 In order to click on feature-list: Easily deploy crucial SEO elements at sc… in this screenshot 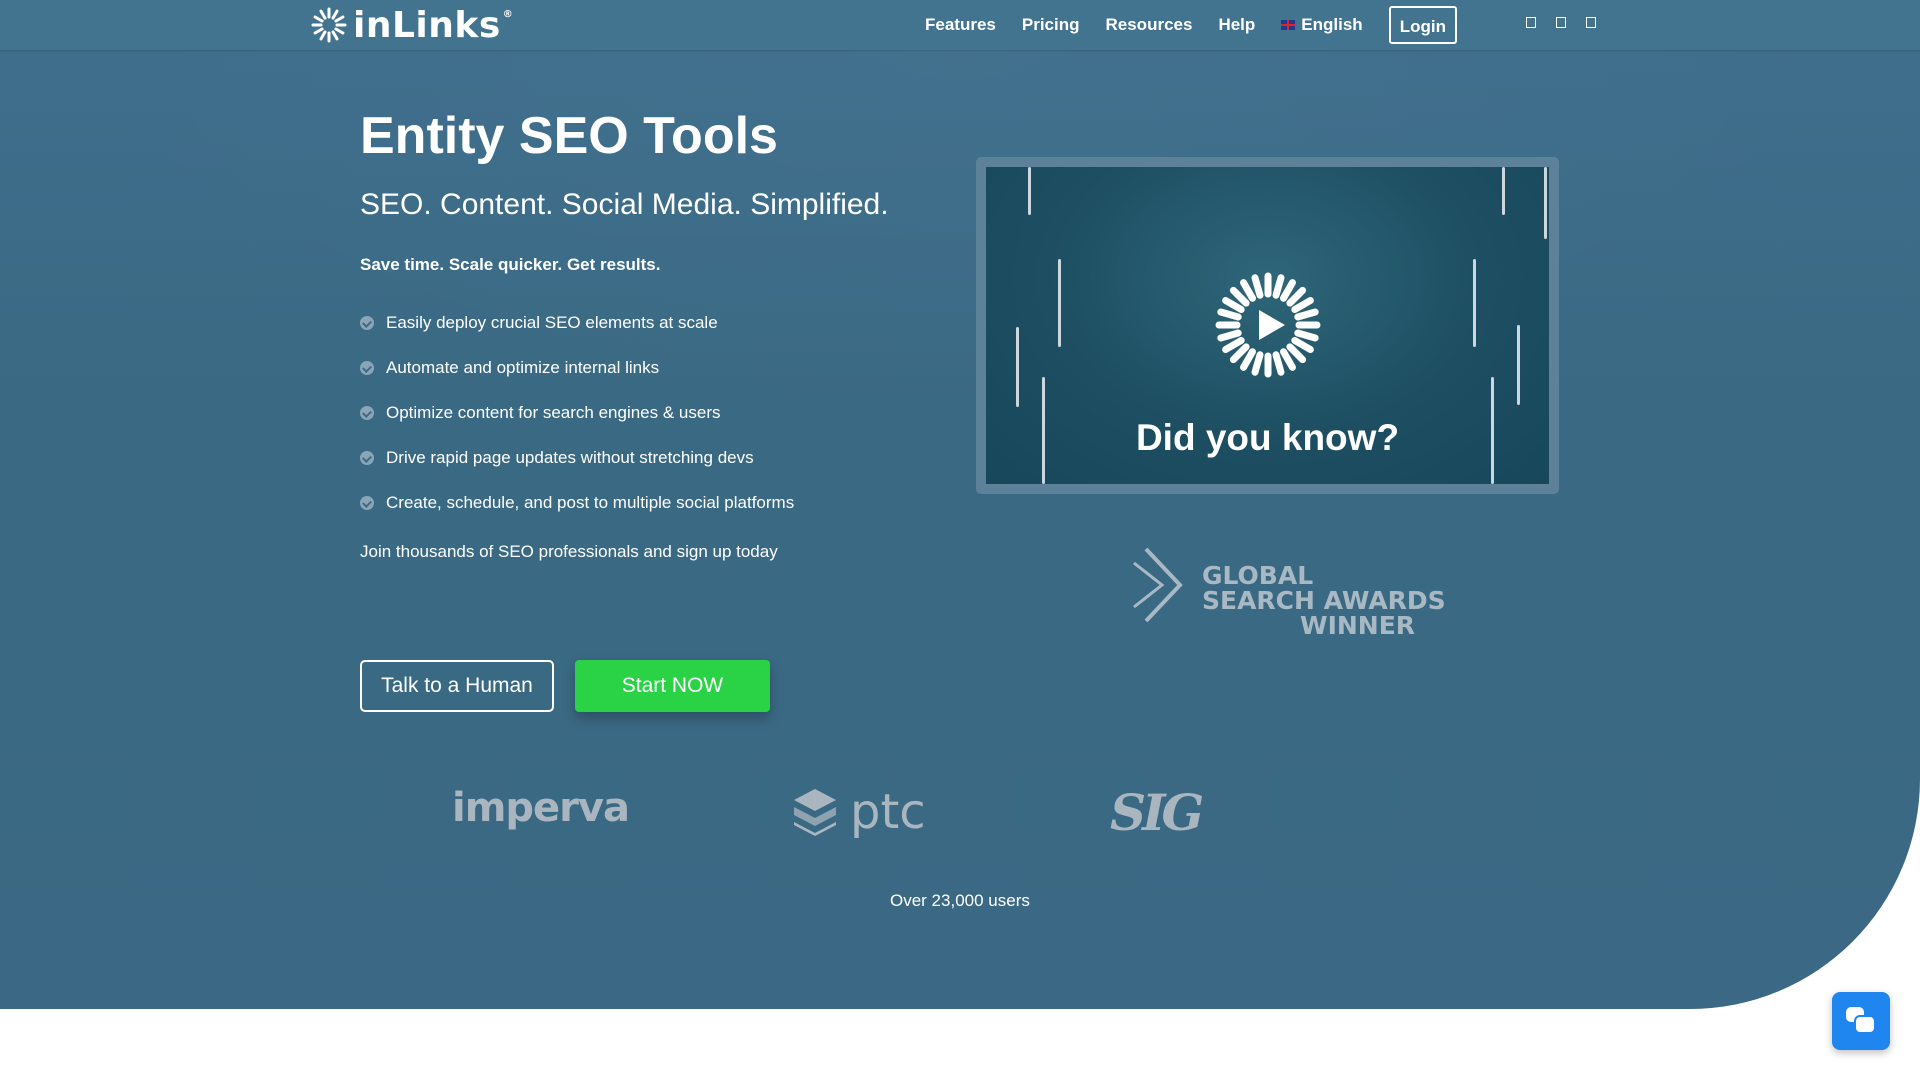, I will do `click(577, 412)`.